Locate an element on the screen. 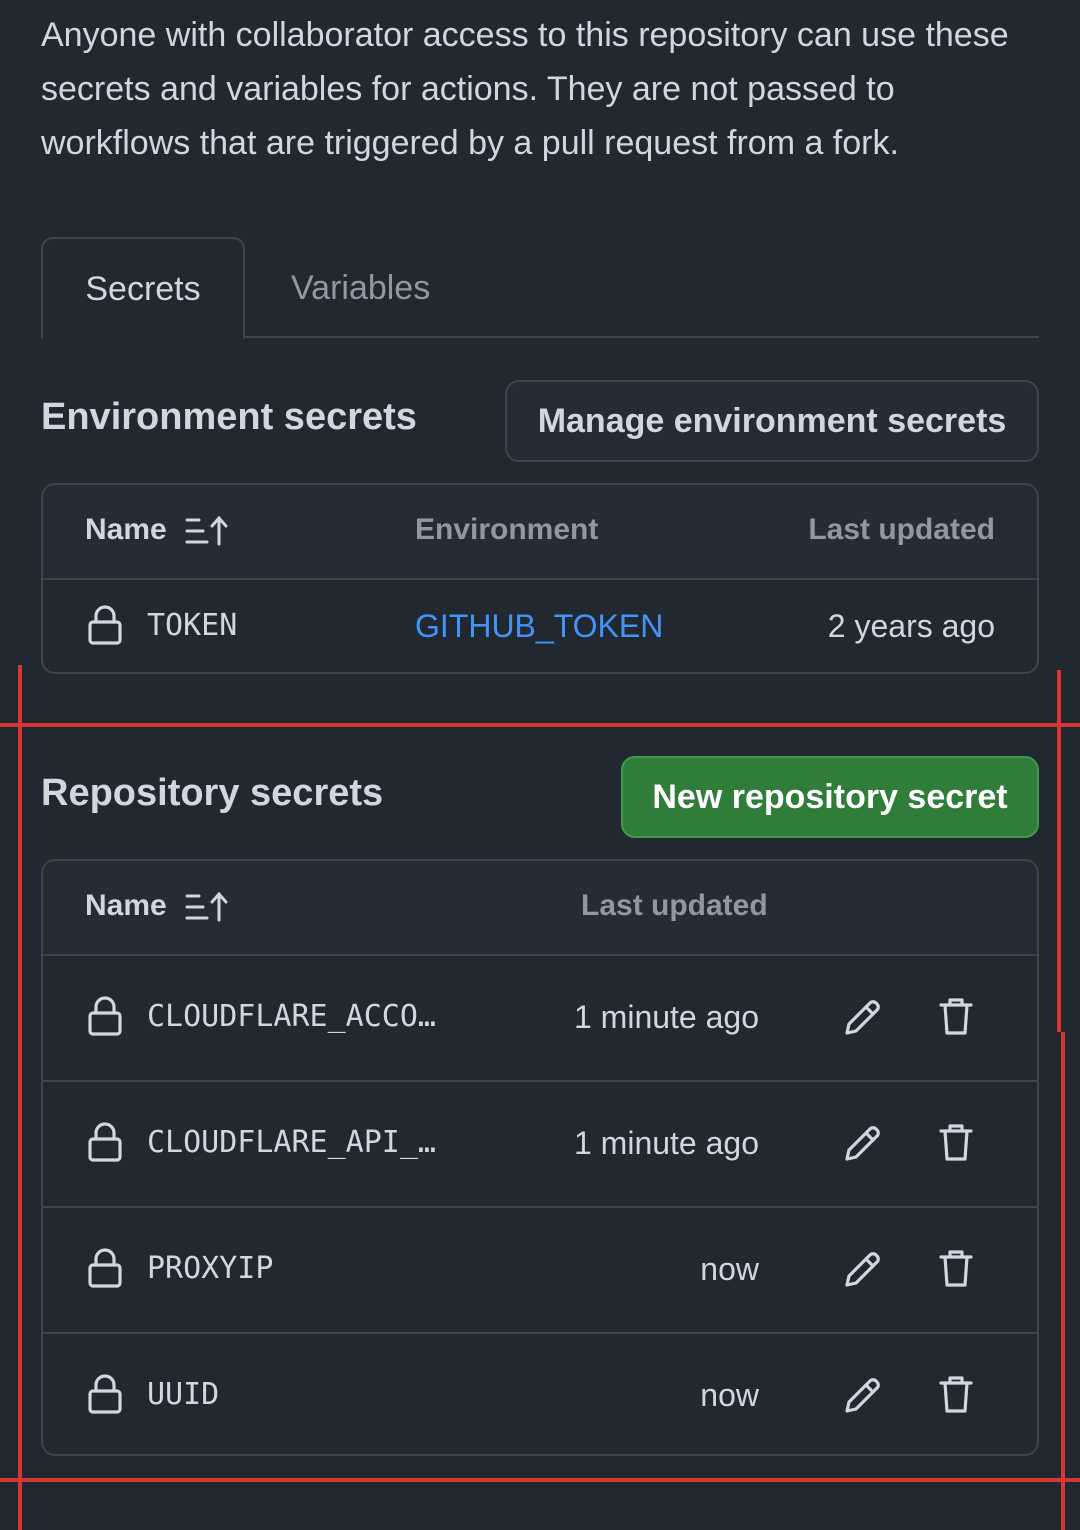 The width and height of the screenshot is (1080, 1530). manage-environment-secrets-button: Manage environment secrets is located at coordinates (772, 421).